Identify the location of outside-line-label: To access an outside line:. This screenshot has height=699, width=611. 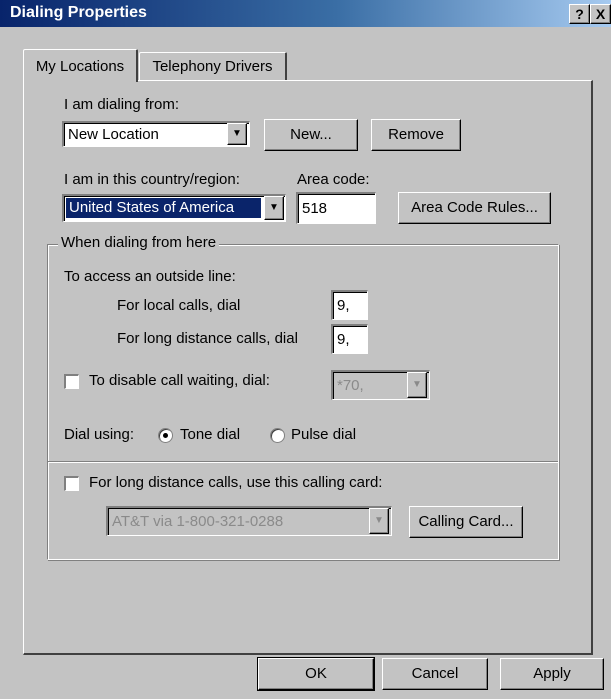
(150, 276).